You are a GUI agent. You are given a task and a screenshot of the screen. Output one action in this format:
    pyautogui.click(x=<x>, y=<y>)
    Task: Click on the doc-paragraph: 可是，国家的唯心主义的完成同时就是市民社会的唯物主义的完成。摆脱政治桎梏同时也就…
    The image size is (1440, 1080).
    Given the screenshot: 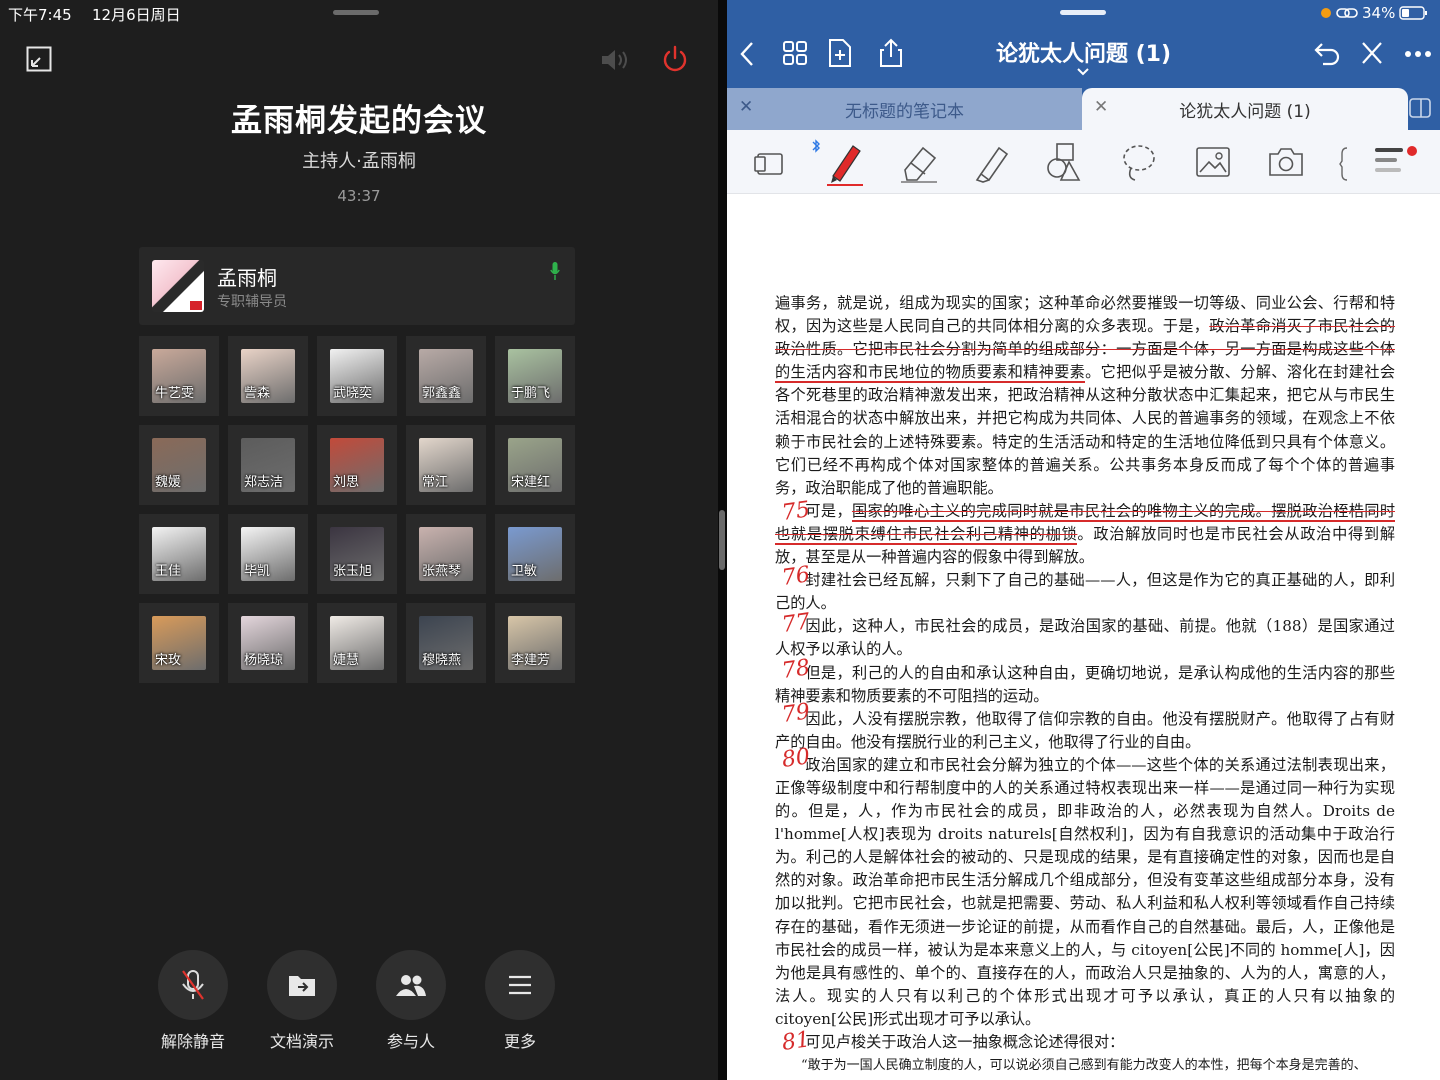 What is the action you would take?
    pyautogui.click(x=1085, y=534)
    